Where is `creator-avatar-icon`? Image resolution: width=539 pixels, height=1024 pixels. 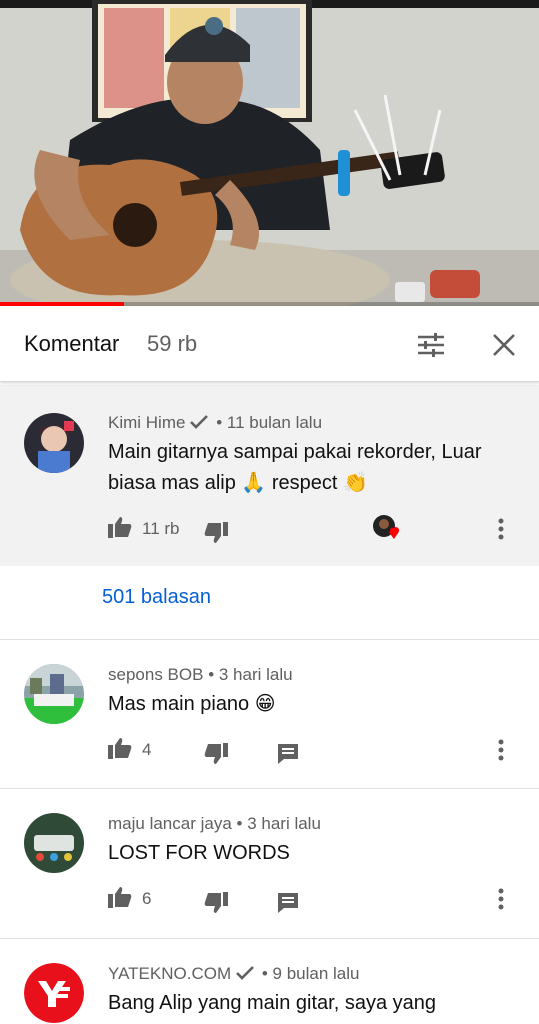
creator-avatar-icon is located at coordinates (387, 530).